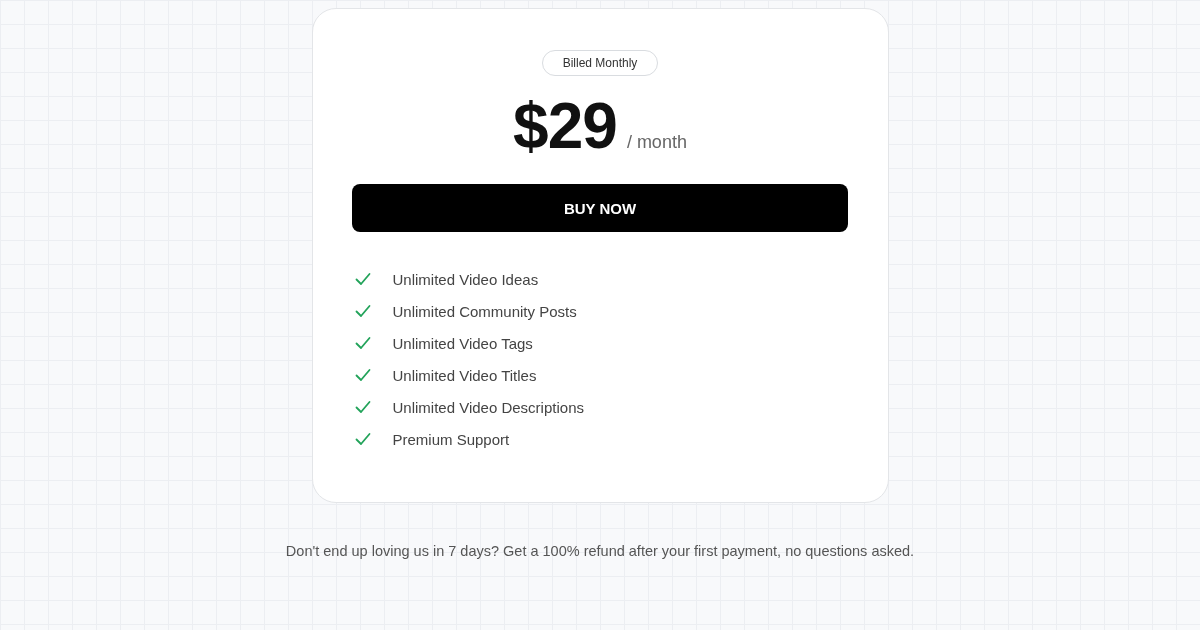 The height and width of the screenshot is (630, 1200). I want to click on buy-now-button: BUY NOW, so click(600, 208).